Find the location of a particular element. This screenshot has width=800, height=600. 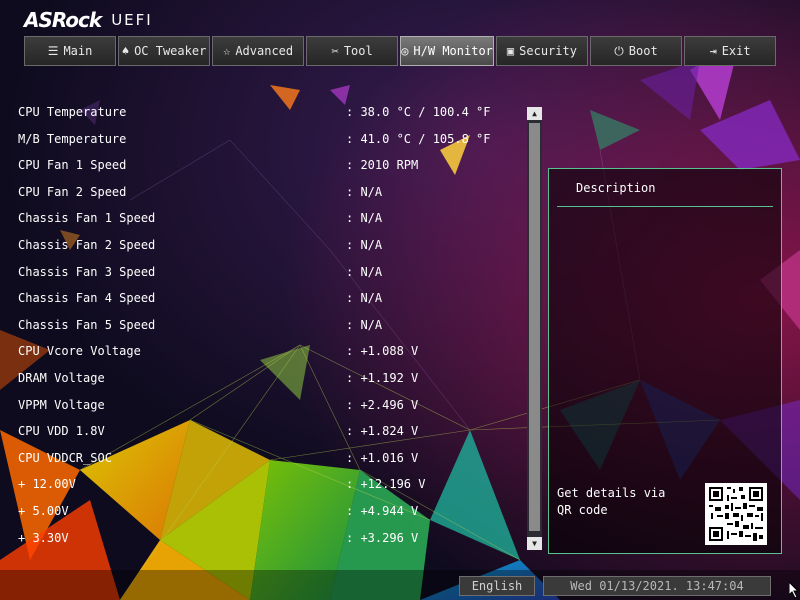

row-value: : +12.196 V is located at coordinates (386, 484).